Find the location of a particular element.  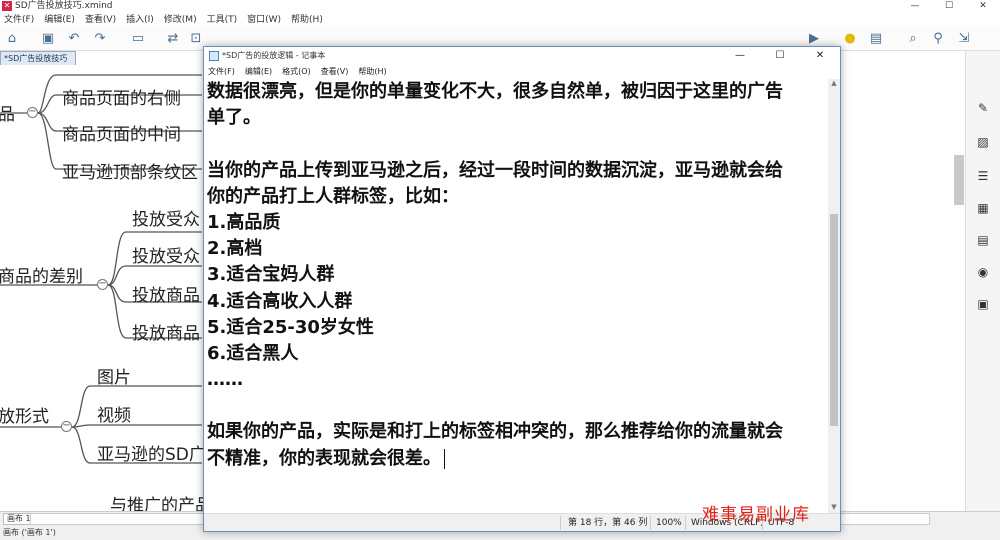

np-menu-file: 文件(F) is located at coordinates (221, 72).